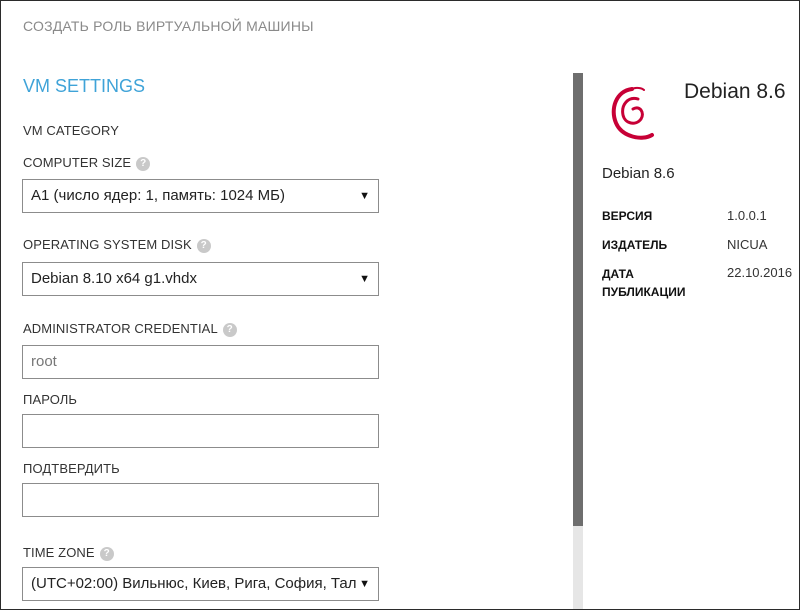 Image resolution: width=800 pixels, height=610 pixels. Describe the element at coordinates (644, 292) in the screenshot. I see `publish-date-label-line2: ПУБЛИКАЦИИ` at that location.